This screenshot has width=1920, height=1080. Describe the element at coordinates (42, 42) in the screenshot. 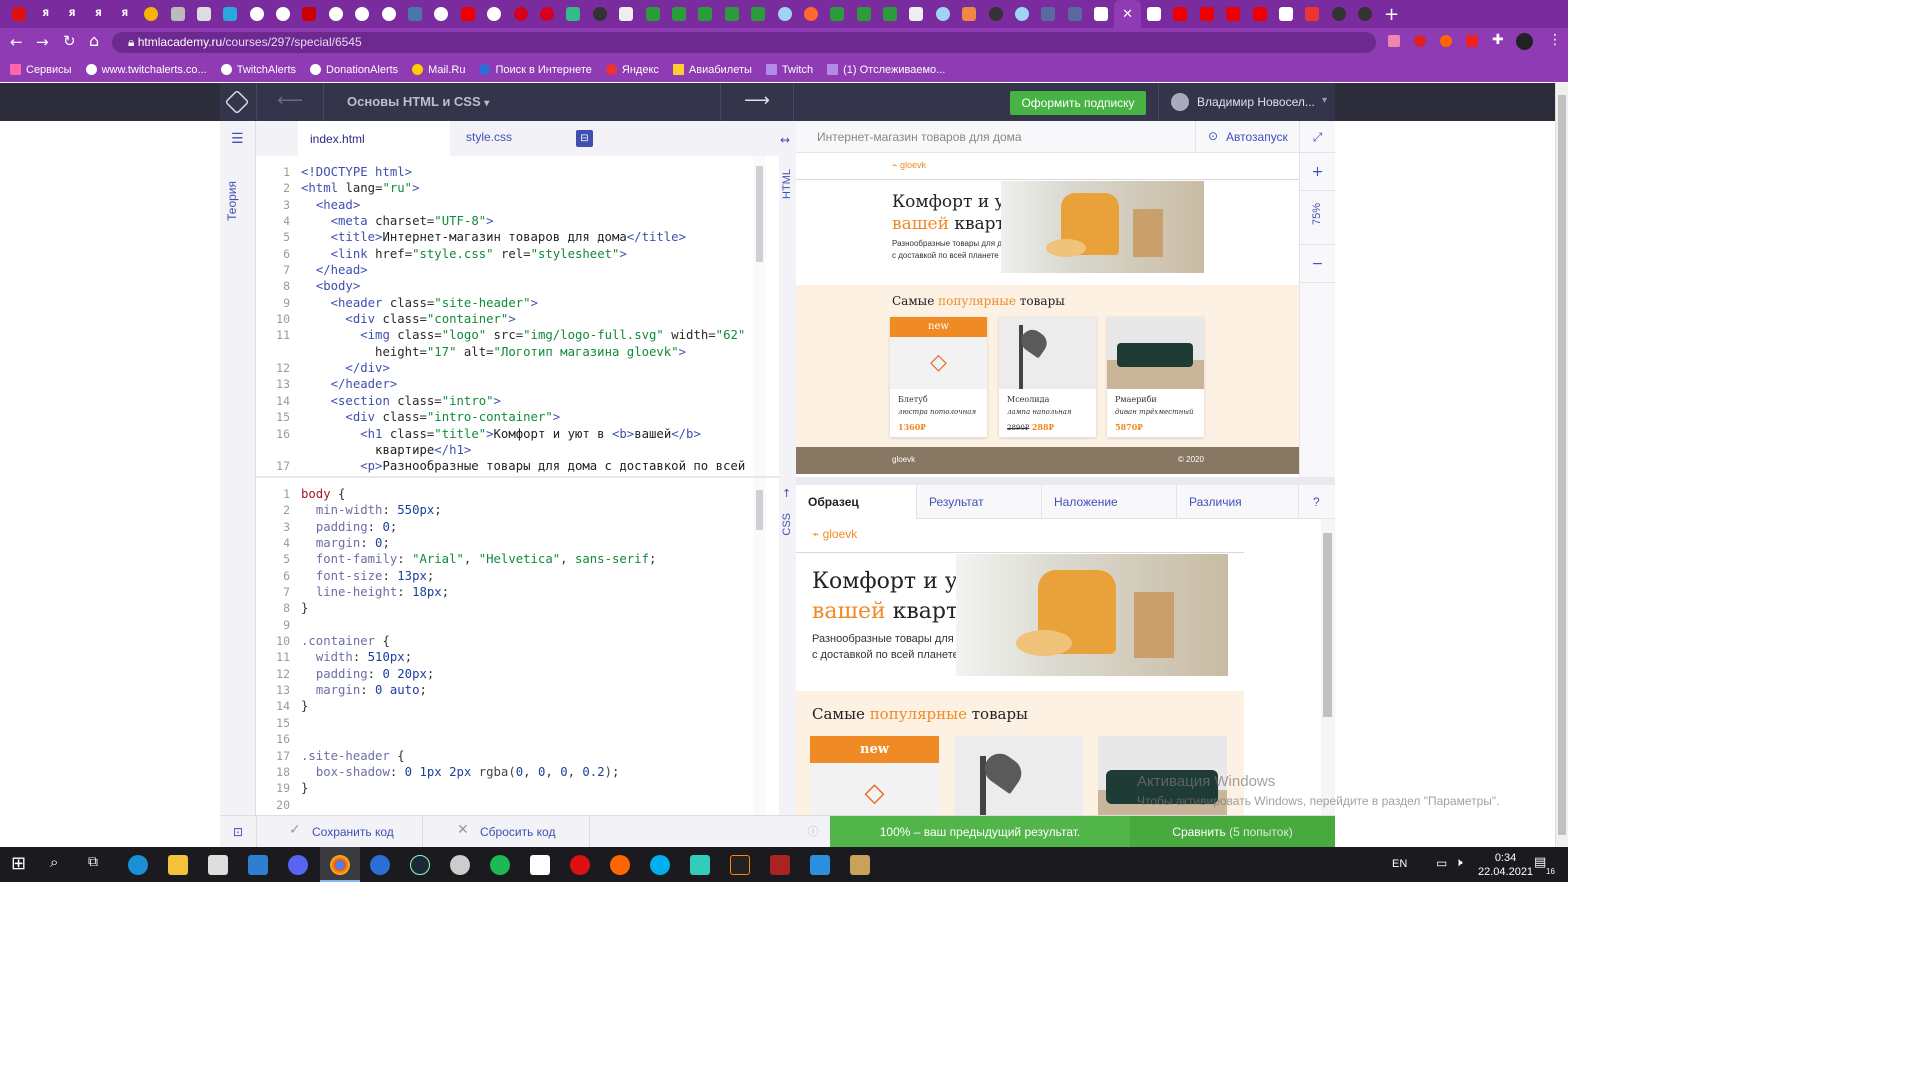

I see `forward-icon: →` at that location.